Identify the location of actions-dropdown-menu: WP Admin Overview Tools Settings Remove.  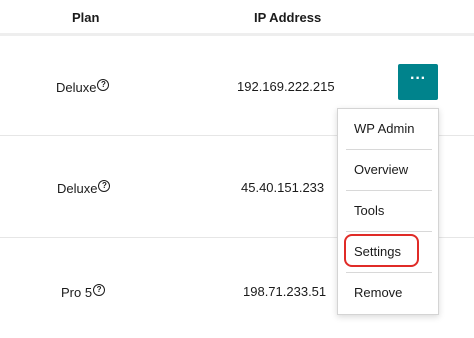
(388, 211).